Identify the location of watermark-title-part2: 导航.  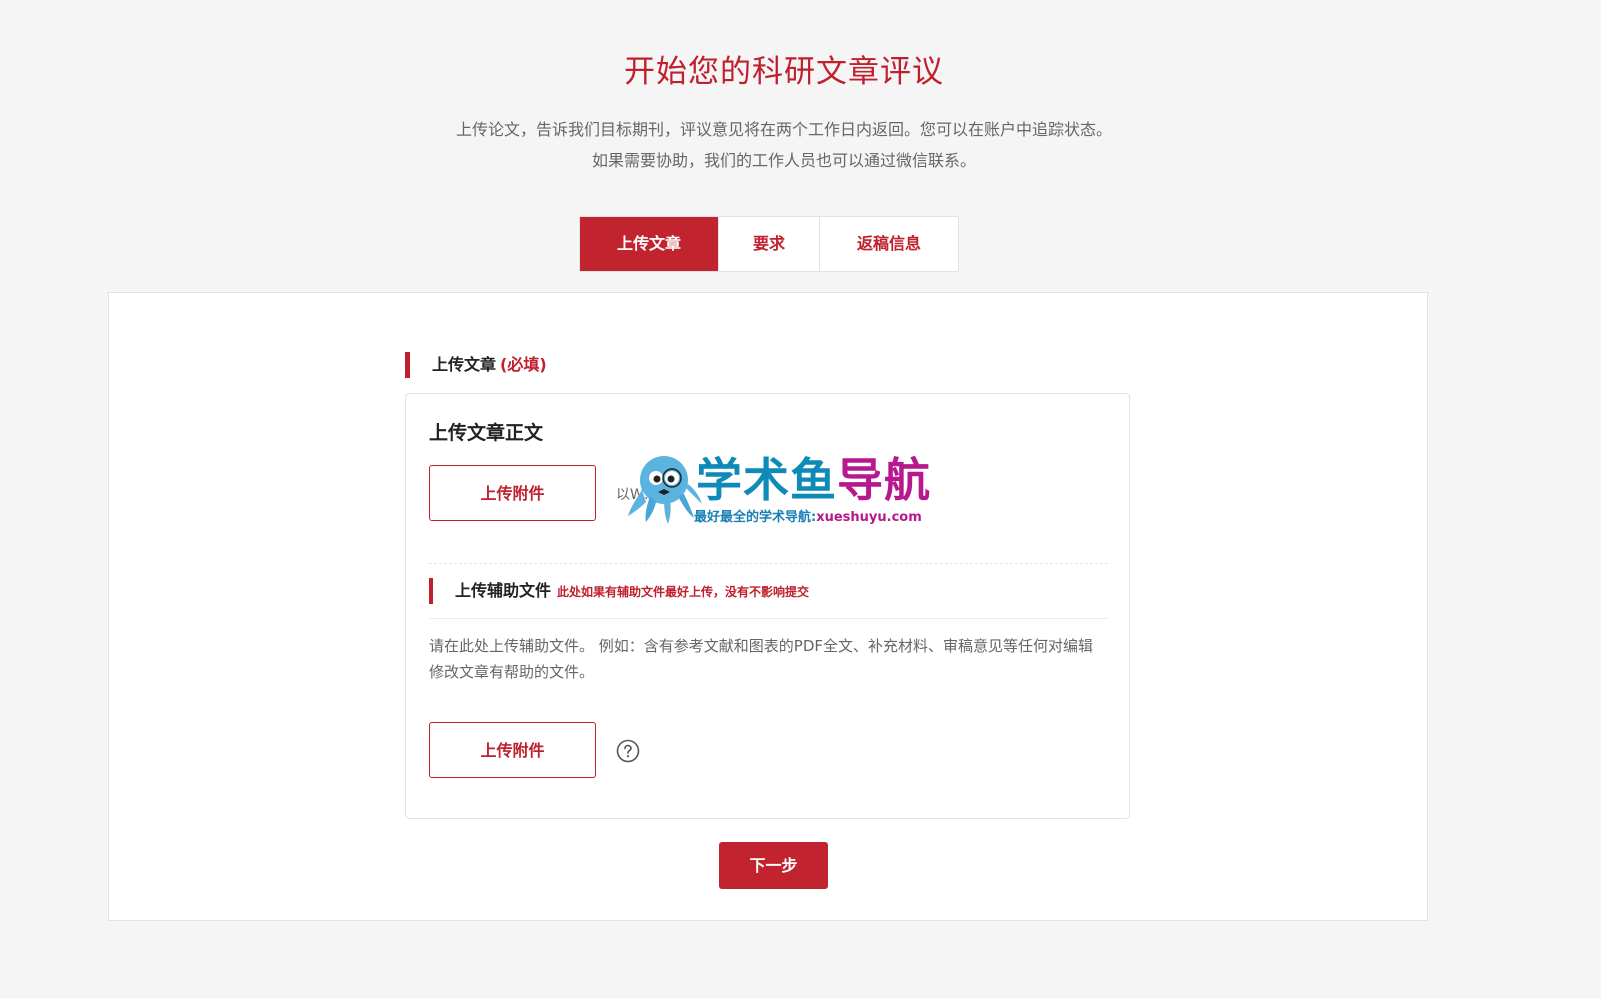
(884, 480).